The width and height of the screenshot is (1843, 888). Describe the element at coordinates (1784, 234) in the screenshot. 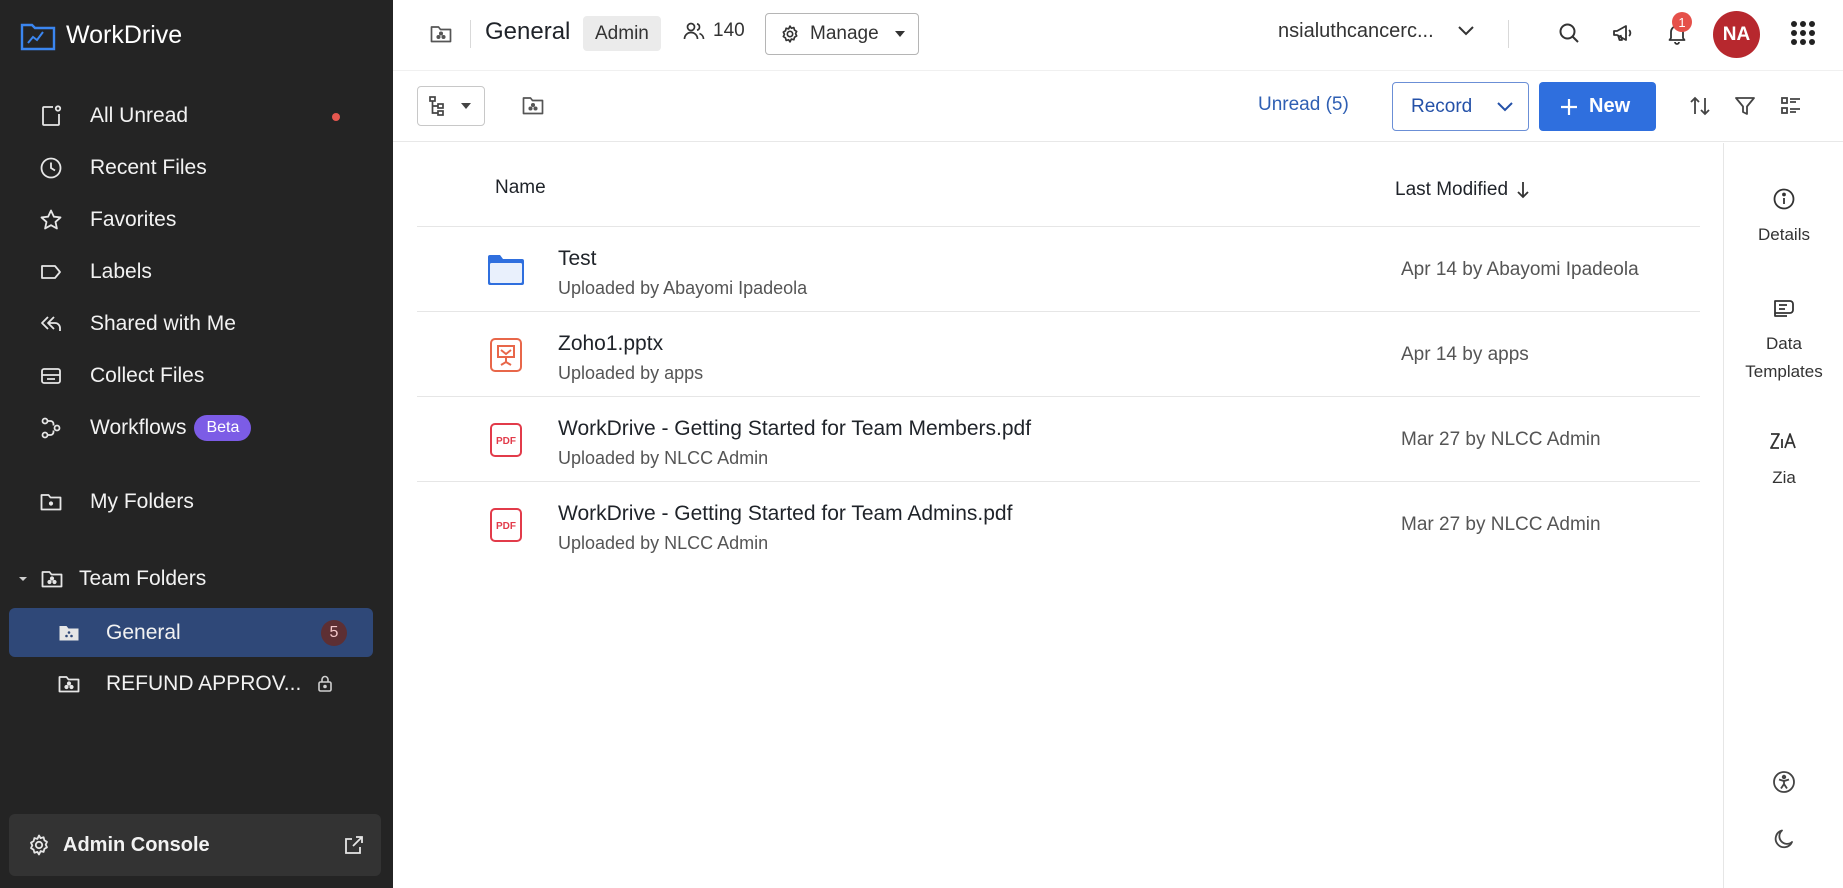

I see `details-label: Details` at that location.